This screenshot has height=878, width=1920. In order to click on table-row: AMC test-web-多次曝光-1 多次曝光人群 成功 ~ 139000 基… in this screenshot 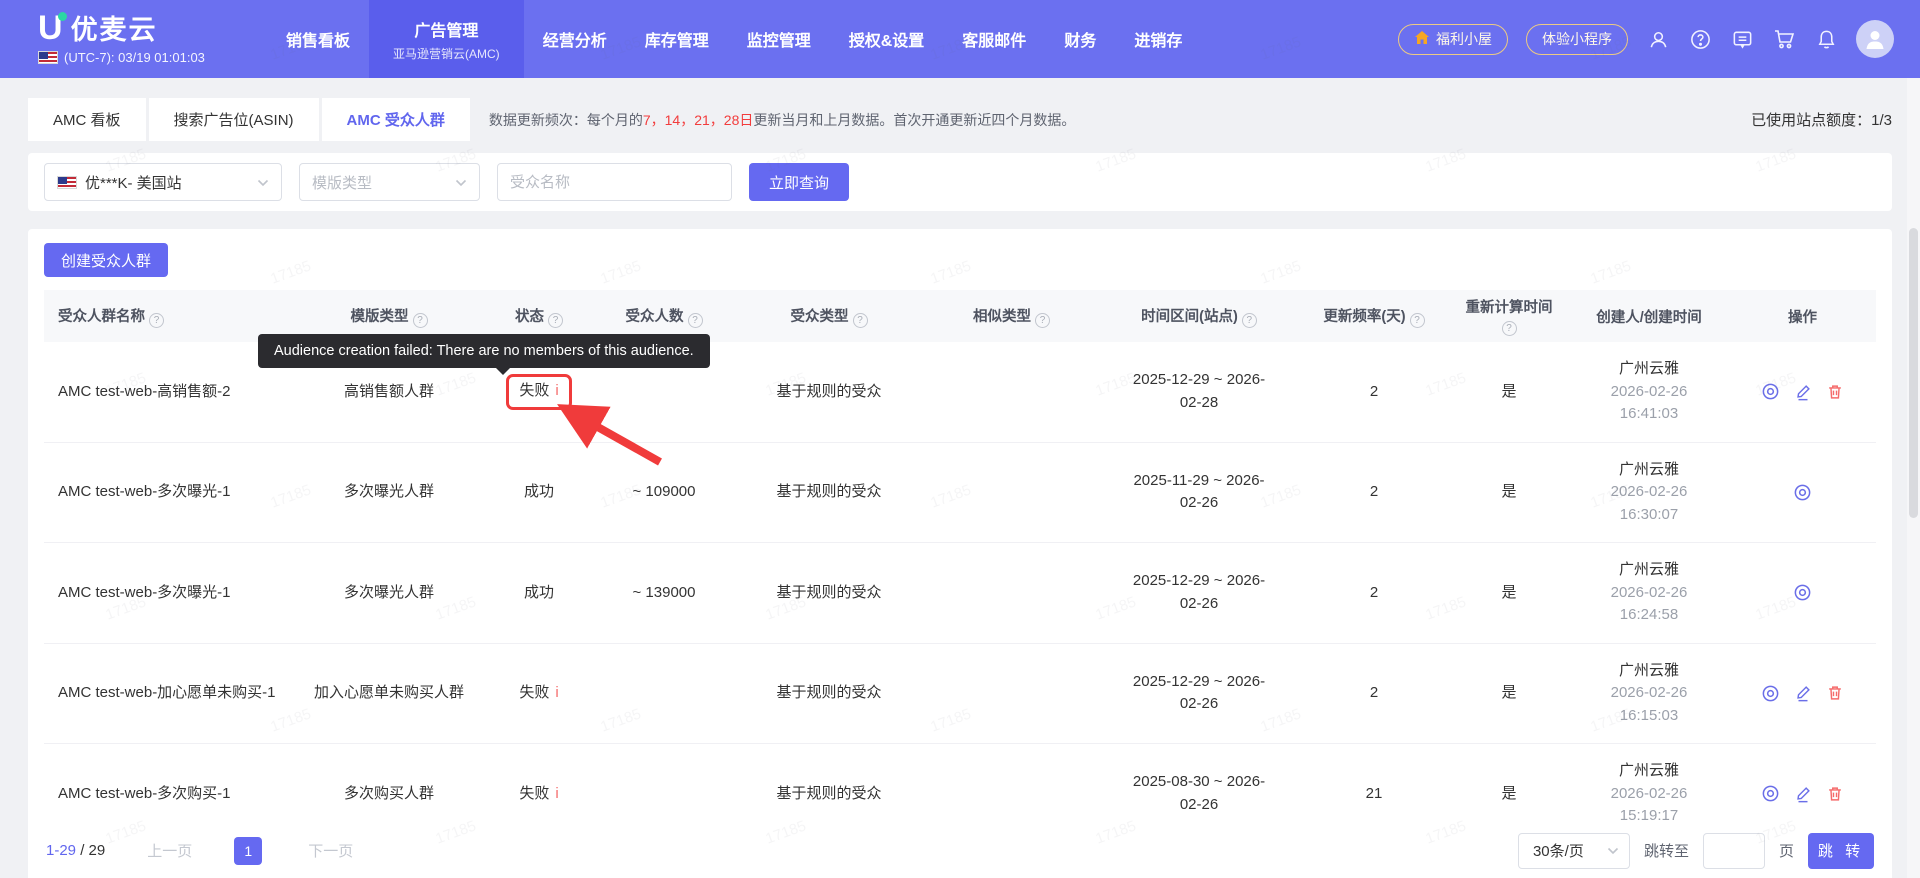, I will do `click(960, 593)`.